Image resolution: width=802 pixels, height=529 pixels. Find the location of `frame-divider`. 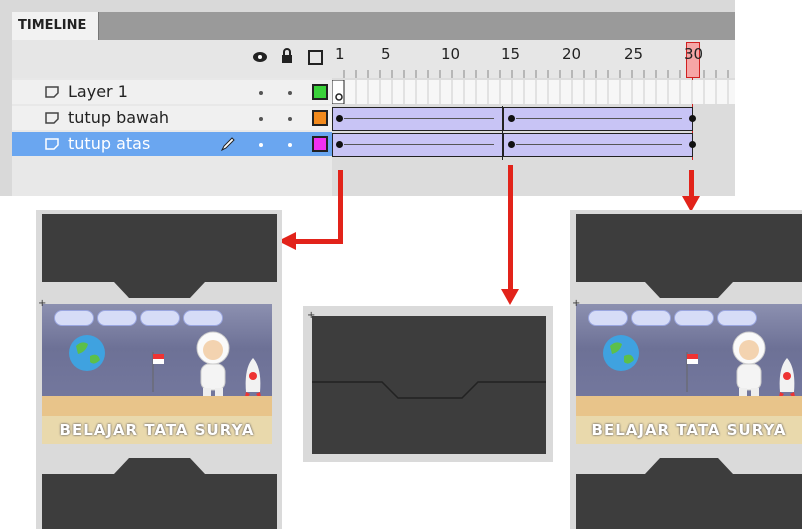

frame-divider is located at coordinates (502, 133).